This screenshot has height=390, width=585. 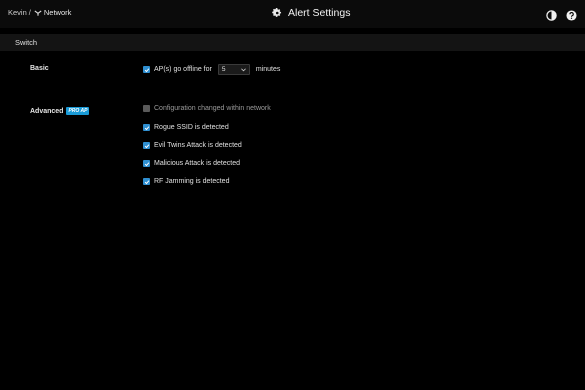 I want to click on breadcrumb-user: Kevin, so click(x=17, y=12).